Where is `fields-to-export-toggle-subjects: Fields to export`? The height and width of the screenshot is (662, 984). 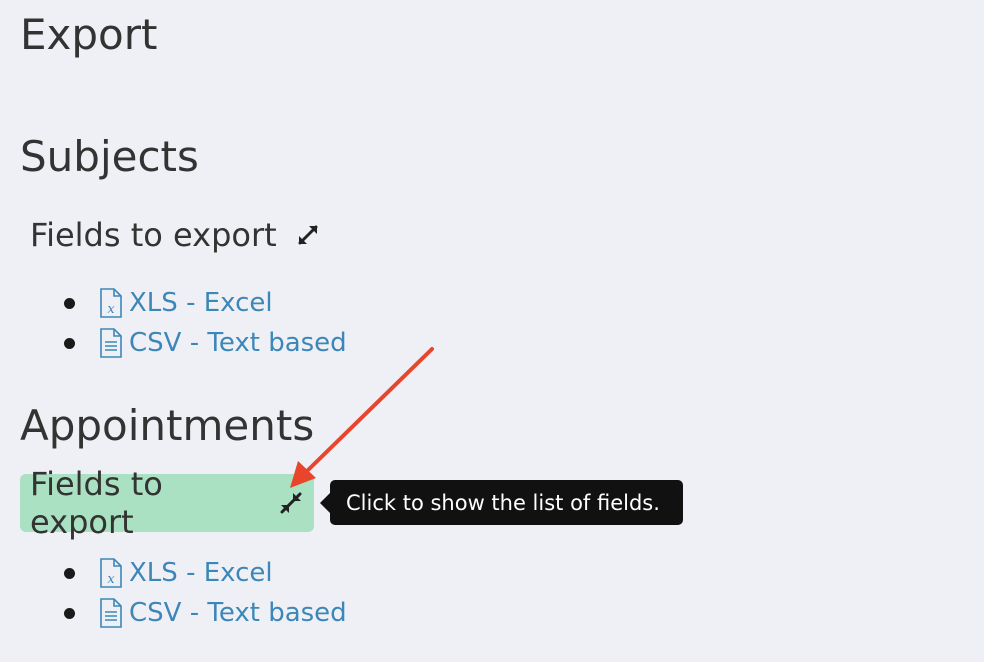 fields-to-export-toggle-subjects: Fields to export is located at coordinates (175, 235).